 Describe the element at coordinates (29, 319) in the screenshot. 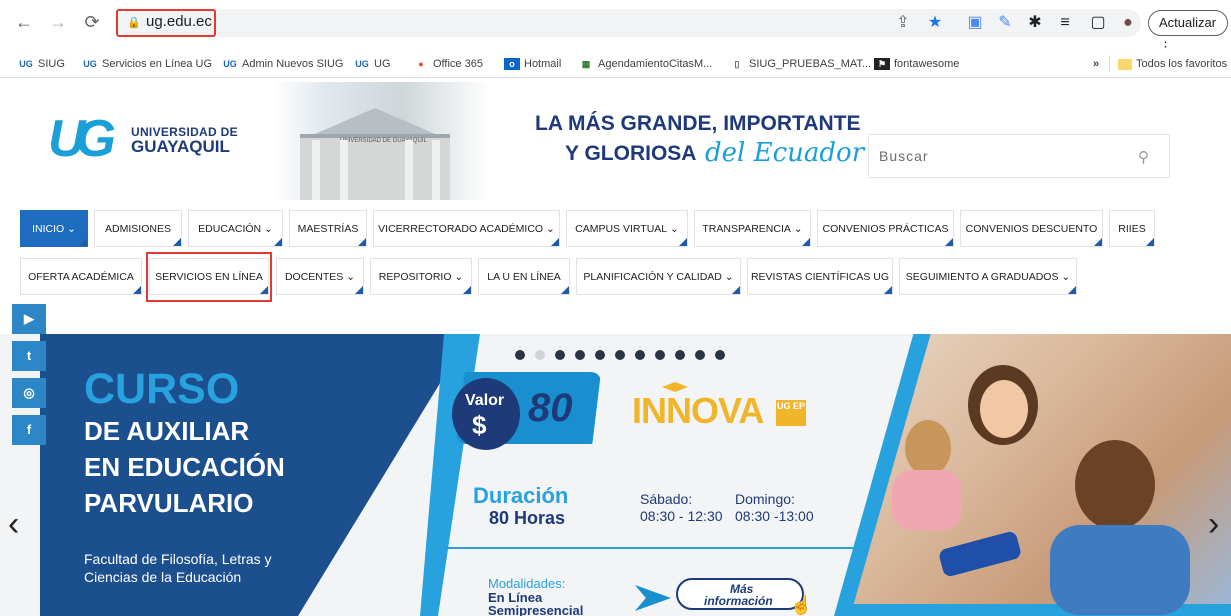

I see `youtube-icon: ▶` at that location.